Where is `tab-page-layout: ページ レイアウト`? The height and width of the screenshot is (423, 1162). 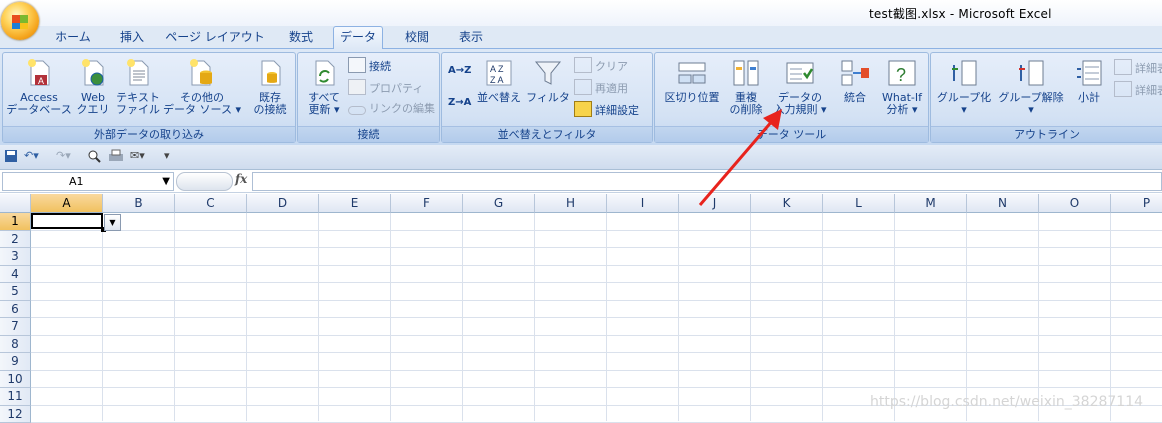 tab-page-layout: ページ レイアウト is located at coordinates (215, 37).